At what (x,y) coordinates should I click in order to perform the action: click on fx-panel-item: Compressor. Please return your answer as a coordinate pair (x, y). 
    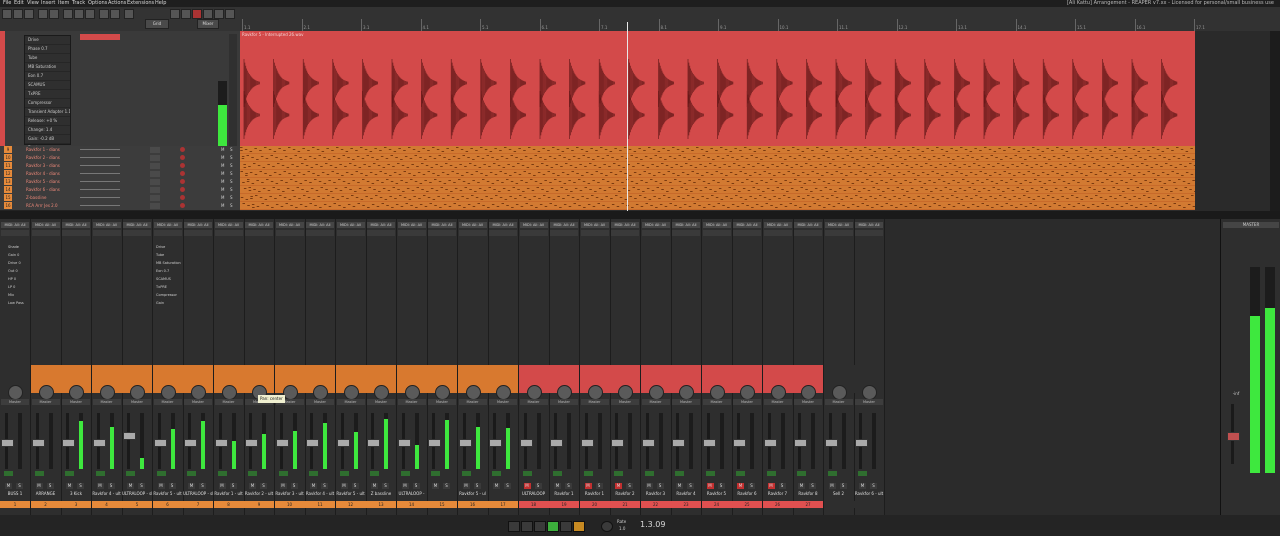
    Looking at the image, I should click on (166, 295).